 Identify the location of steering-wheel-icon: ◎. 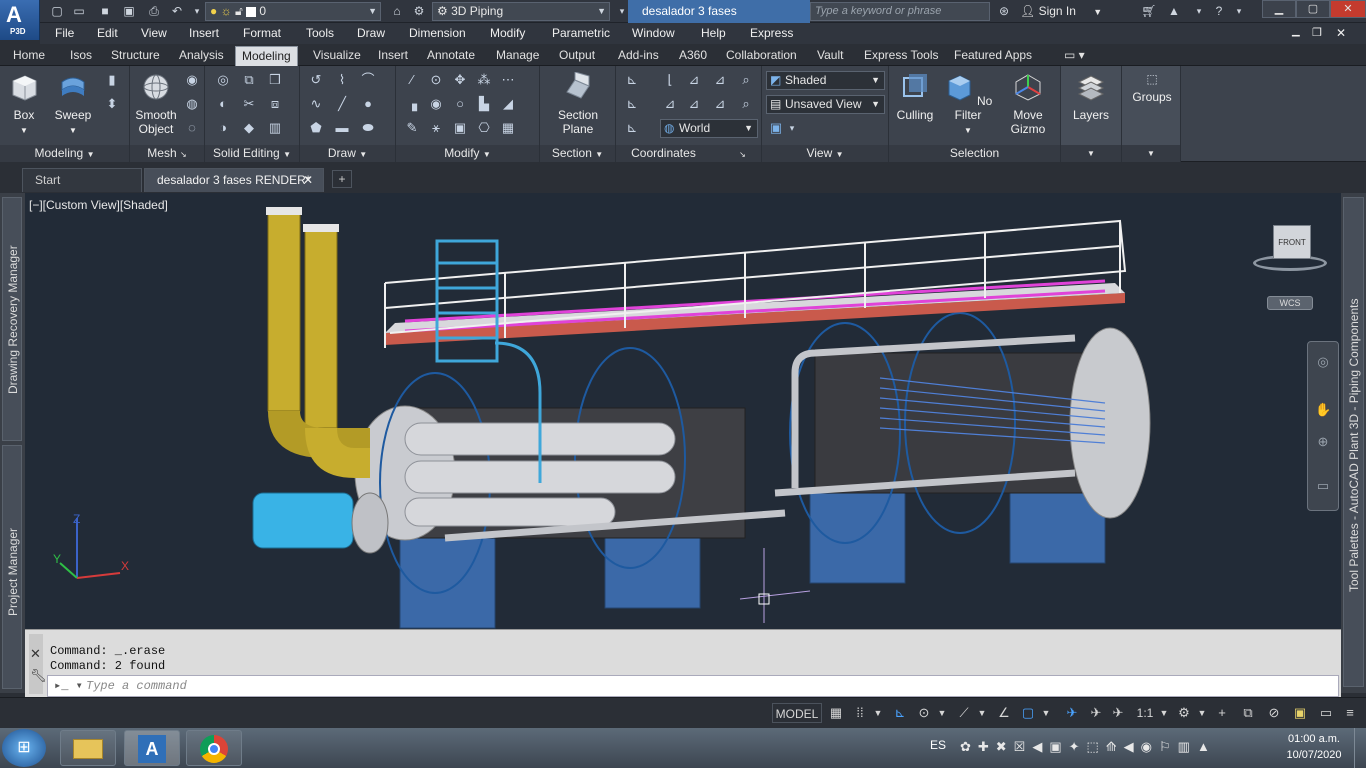
(1323, 362).